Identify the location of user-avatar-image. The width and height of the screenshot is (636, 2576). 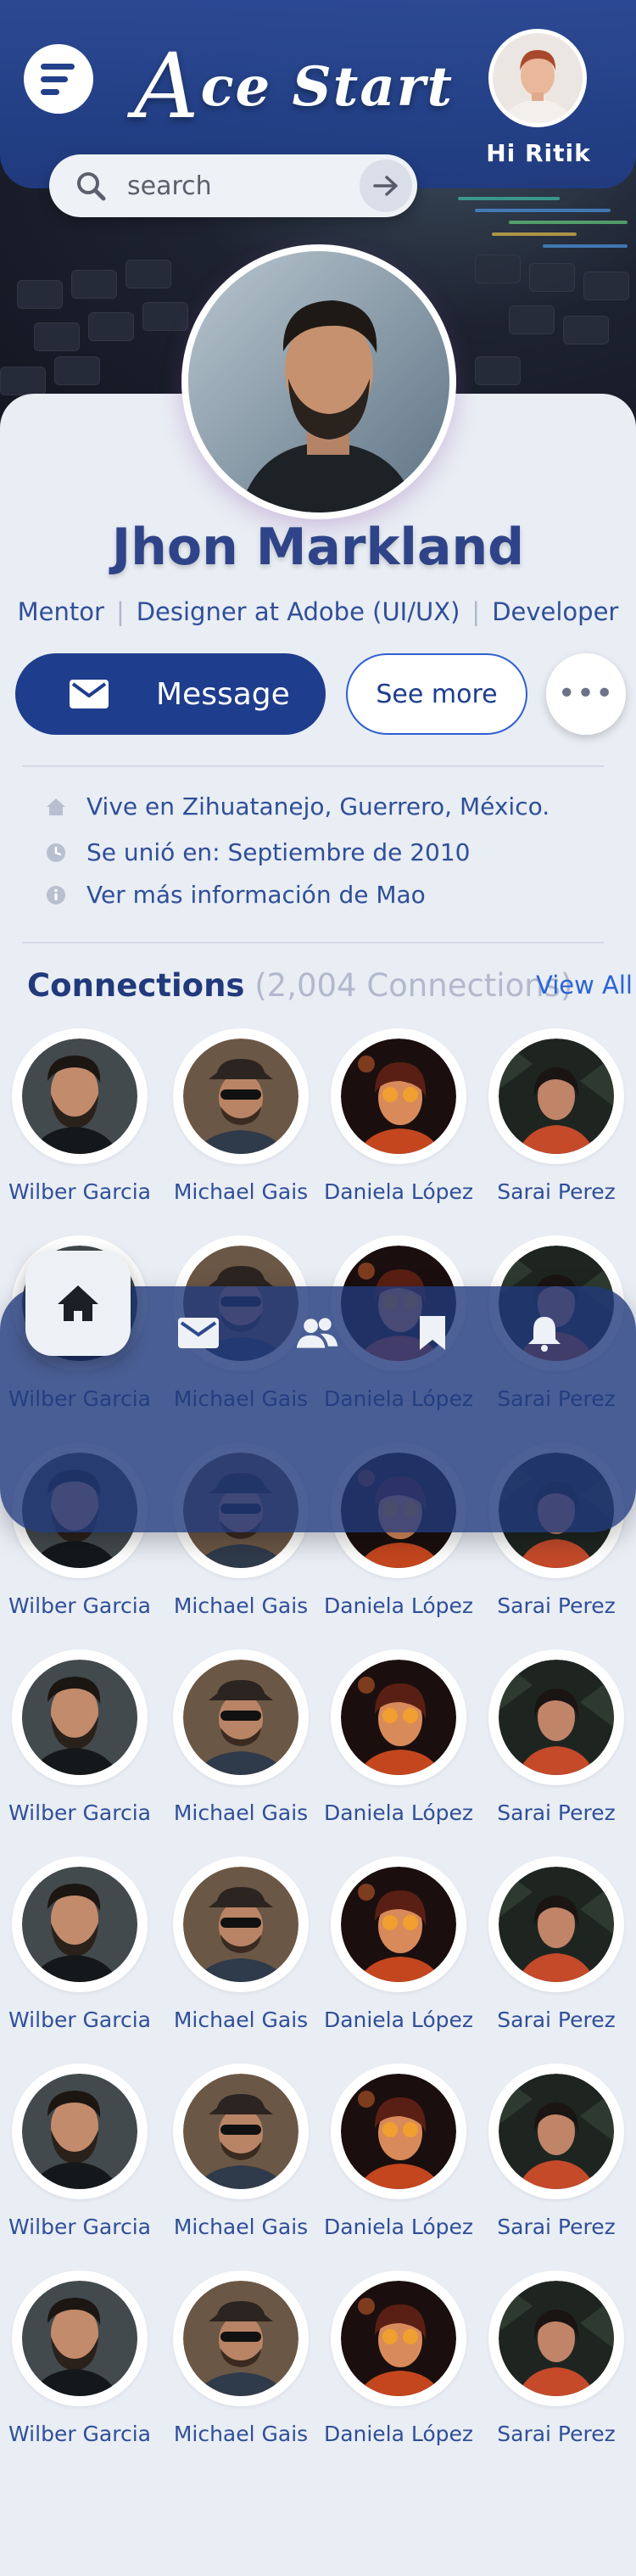
(538, 78).